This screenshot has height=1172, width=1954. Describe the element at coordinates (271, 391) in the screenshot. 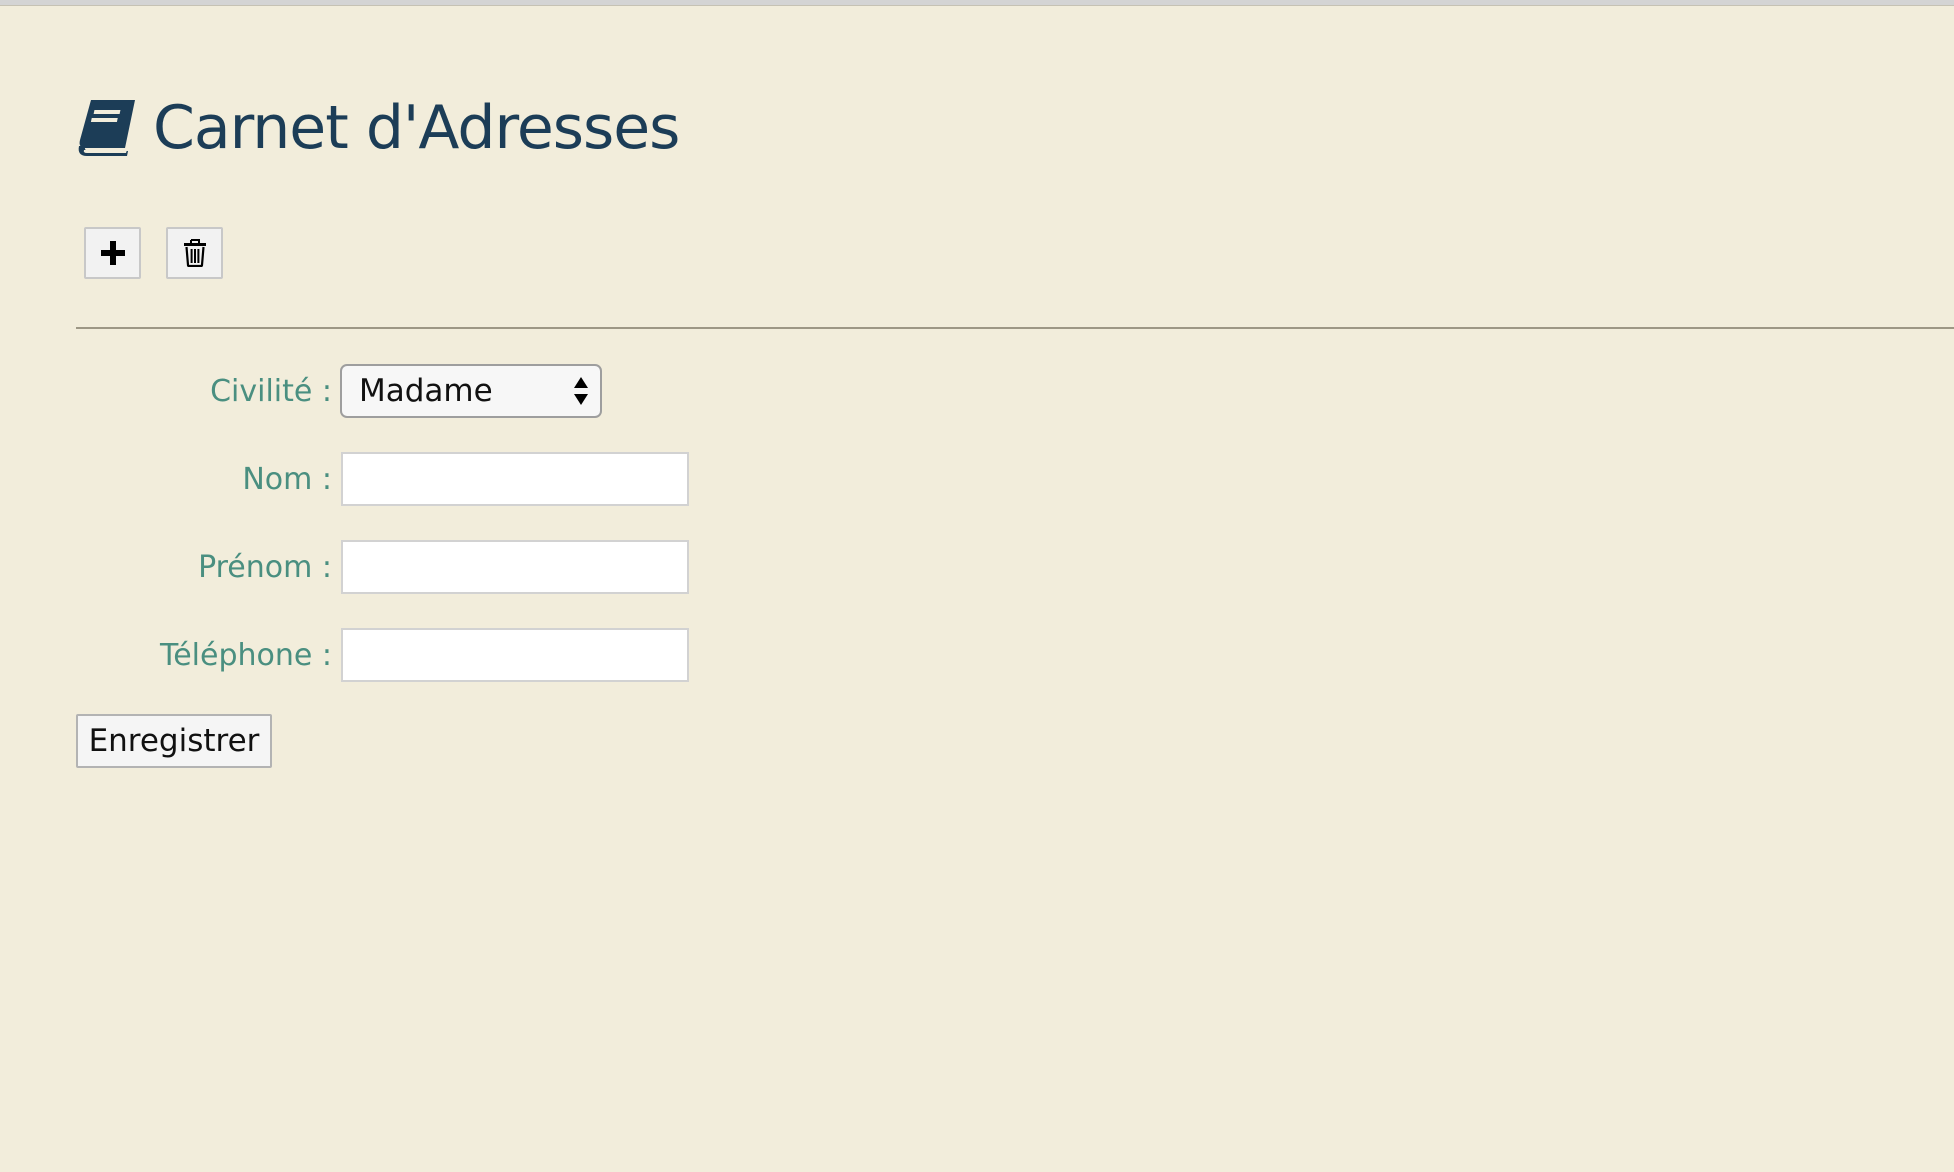

I see `civility-label: Civilité :` at that location.